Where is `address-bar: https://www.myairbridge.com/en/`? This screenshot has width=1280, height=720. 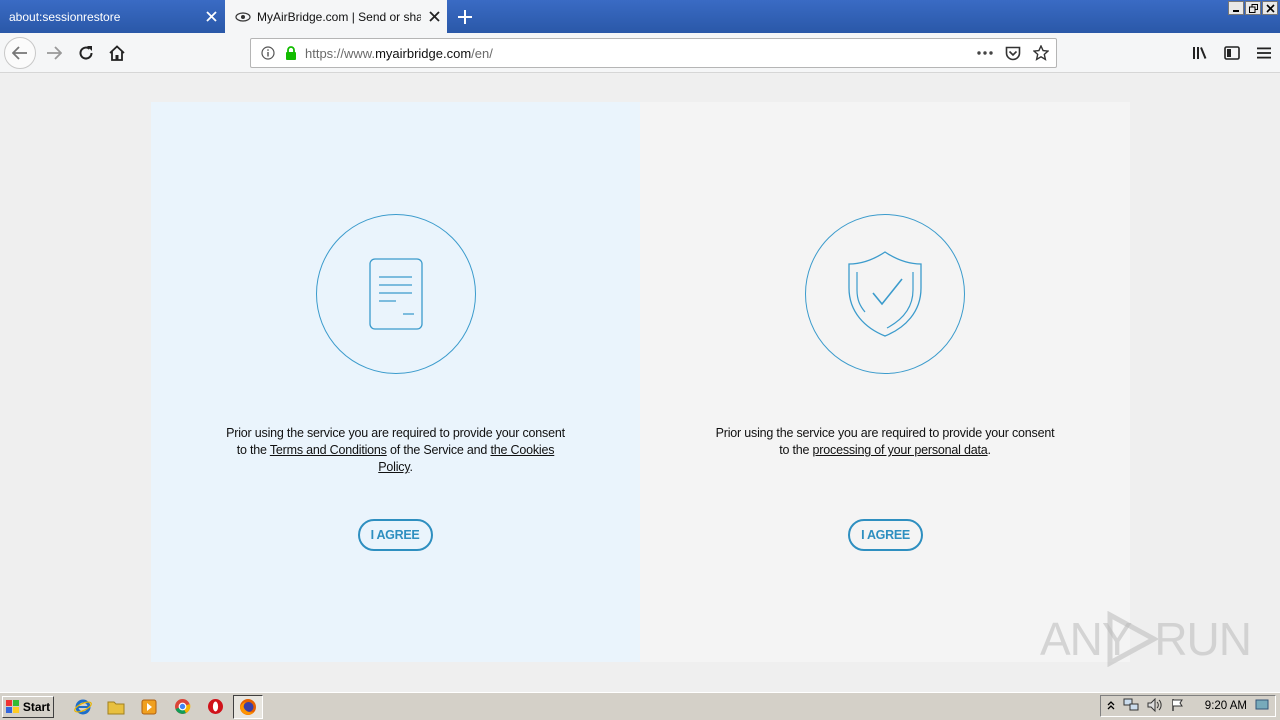
address-bar: https://www.myairbridge.com/en/ is located at coordinates (653, 53).